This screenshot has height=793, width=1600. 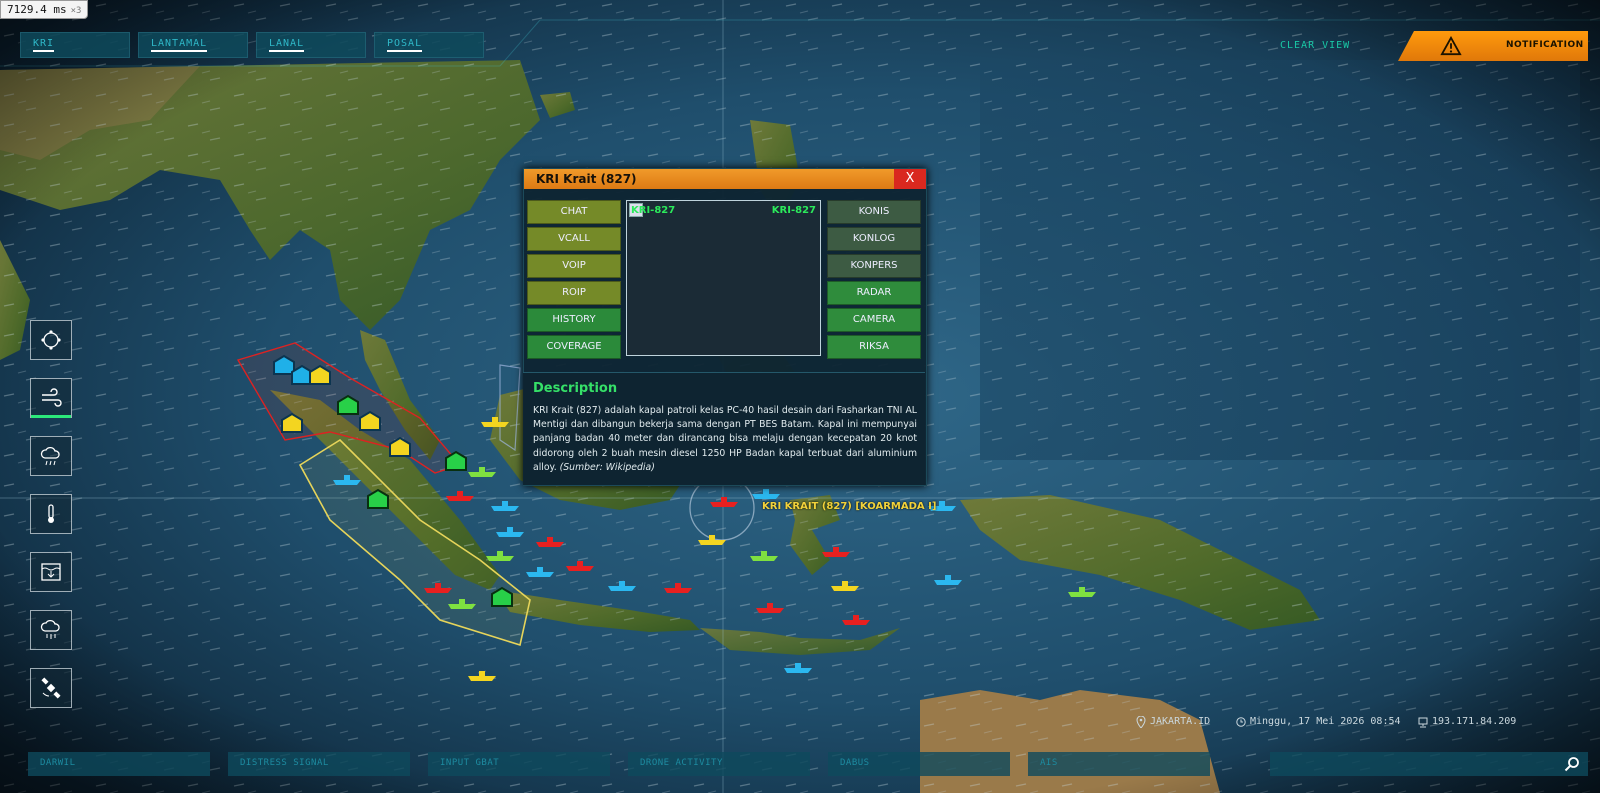 What do you see at coordinates (874, 347) in the screenshot?
I see `riksa-button: RIKSA` at bounding box center [874, 347].